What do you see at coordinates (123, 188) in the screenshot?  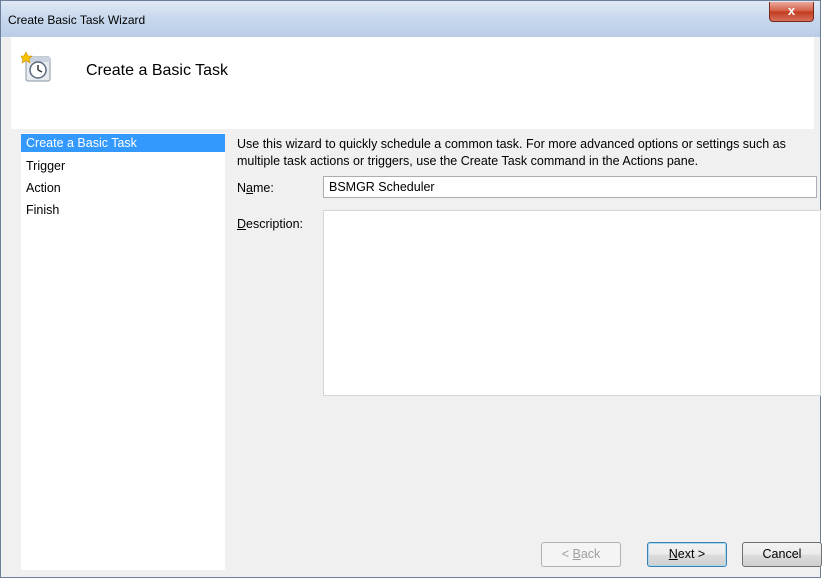 I see `sidebar-item-action: Action` at bounding box center [123, 188].